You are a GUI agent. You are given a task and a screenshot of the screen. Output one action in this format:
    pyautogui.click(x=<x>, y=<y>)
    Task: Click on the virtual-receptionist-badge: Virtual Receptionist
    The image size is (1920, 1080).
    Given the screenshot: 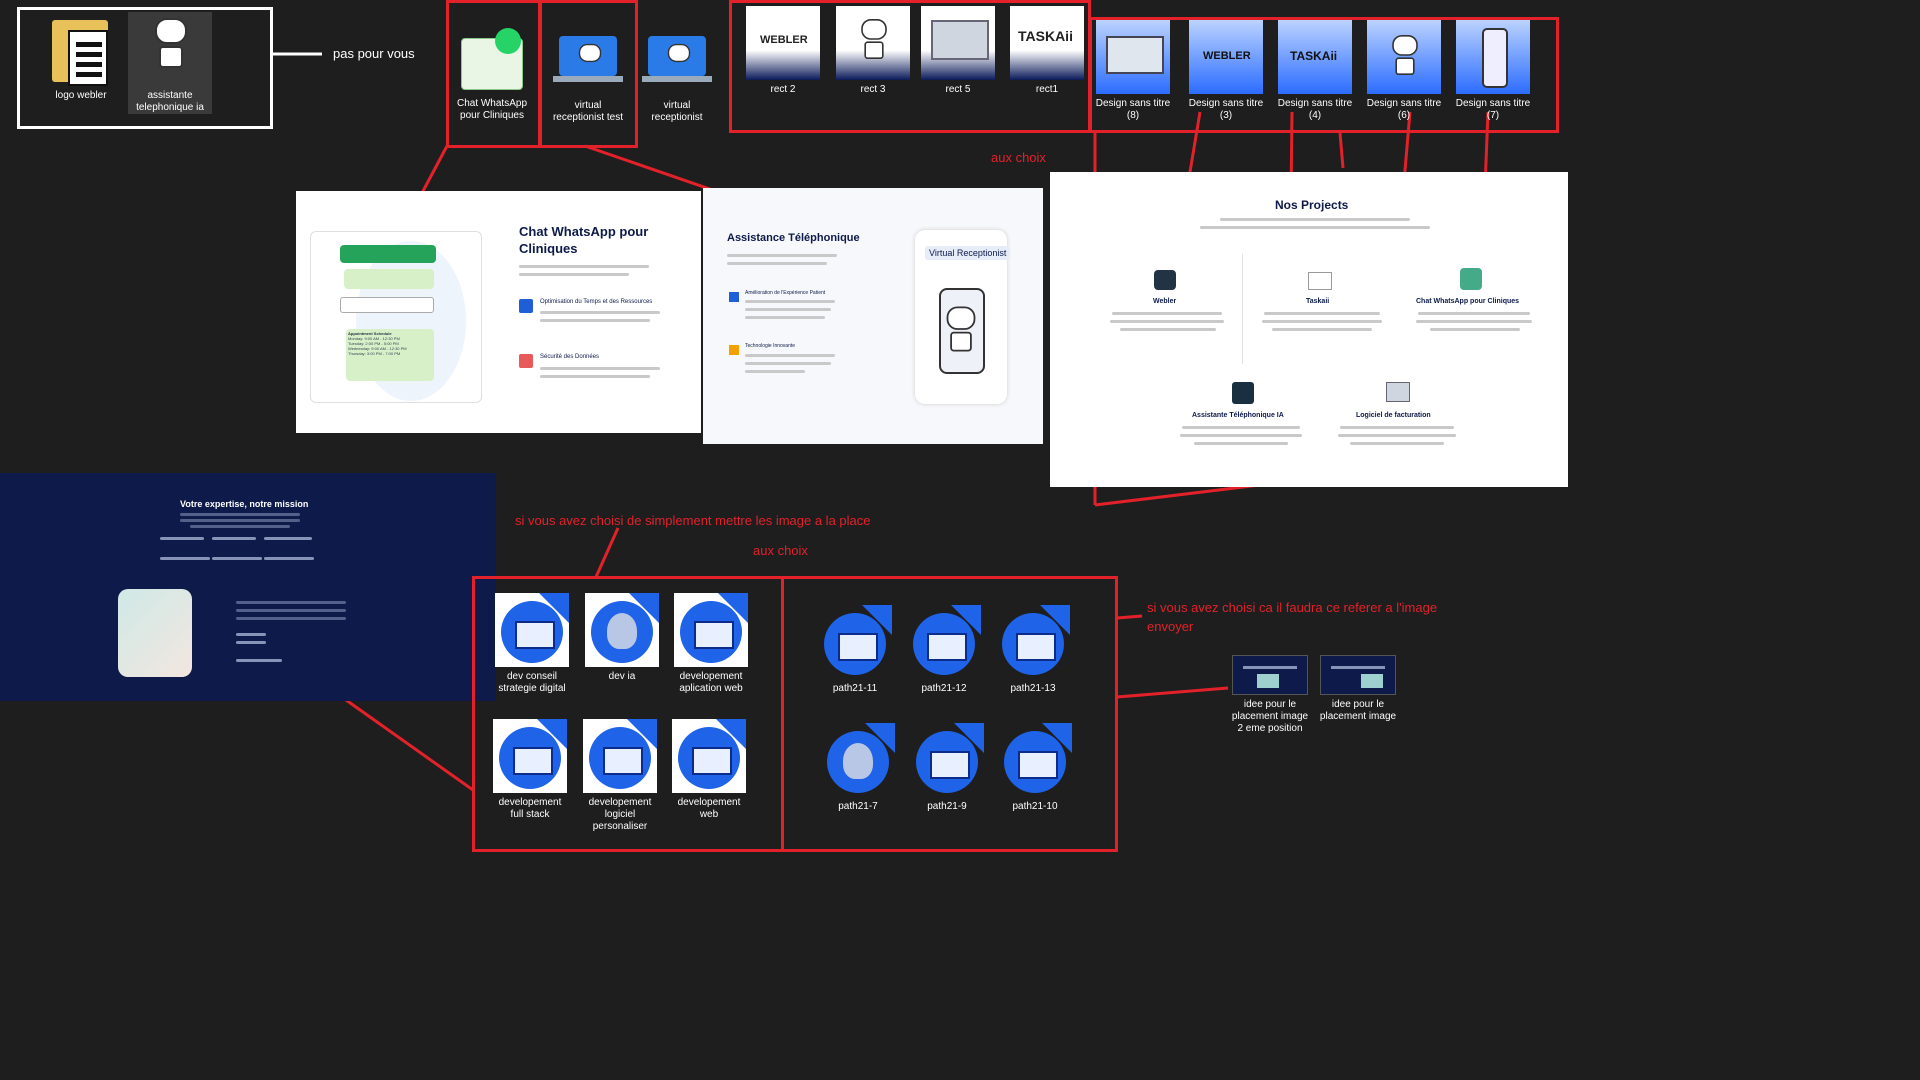 What is the action you would take?
    pyautogui.click(x=968, y=253)
    